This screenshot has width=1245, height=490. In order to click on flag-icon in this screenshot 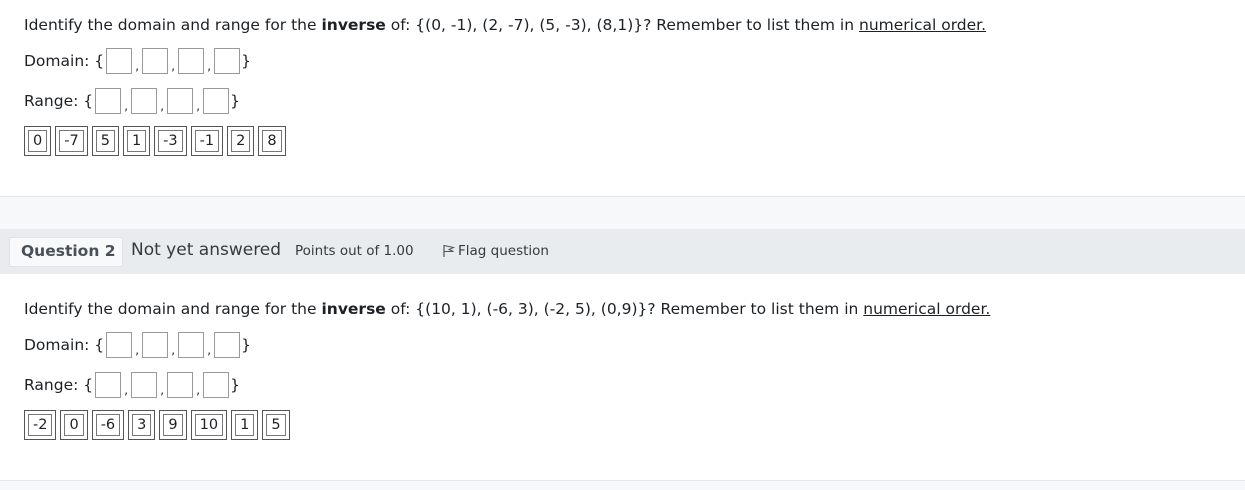, I will do `click(449, 251)`.